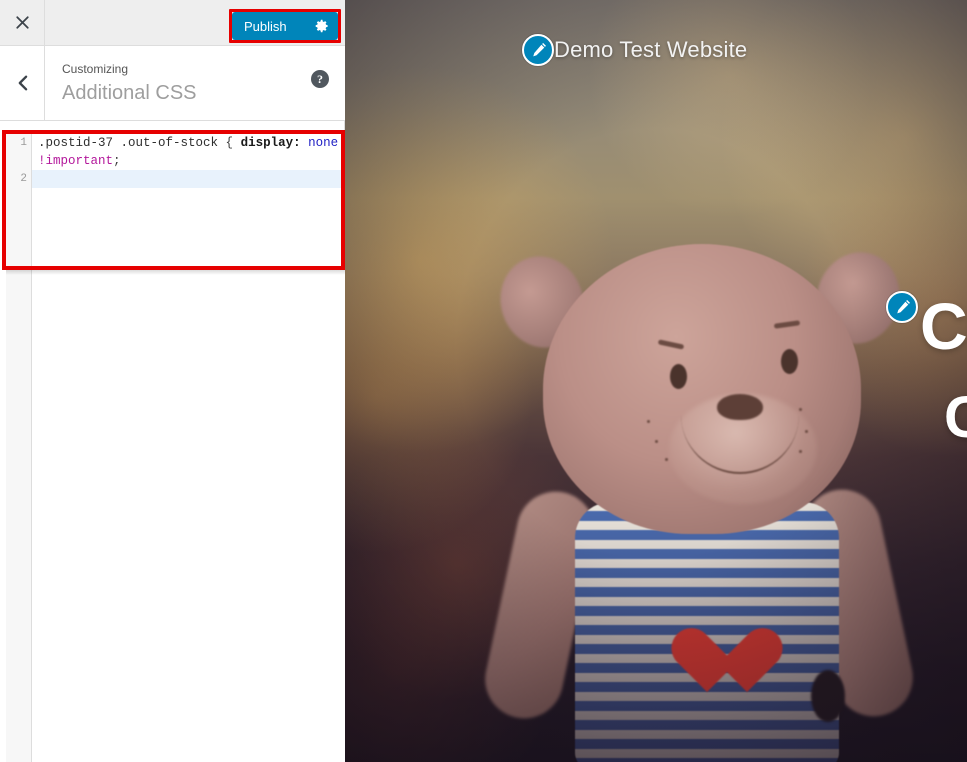 Image resolution: width=967 pixels, height=762 pixels. What do you see at coordinates (323, 143) in the screenshot?
I see `css-value-token: none` at bounding box center [323, 143].